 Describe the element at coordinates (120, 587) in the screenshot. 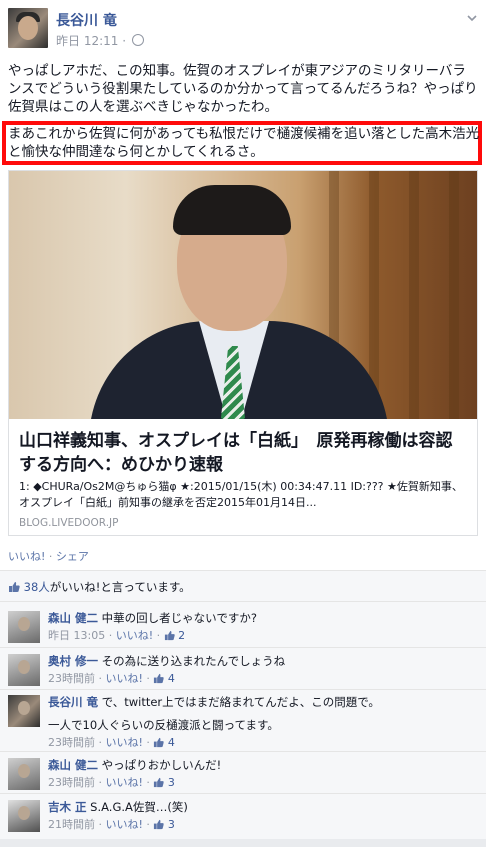

I see `likes-suffix: がいいね!と言っています。` at that location.